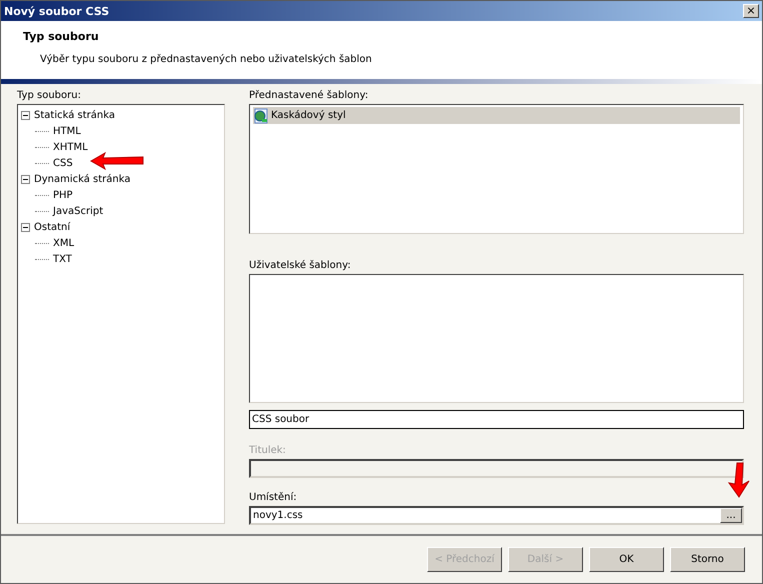 This screenshot has height=584, width=763. I want to click on tree-label: Typ souboru:, so click(49, 96).